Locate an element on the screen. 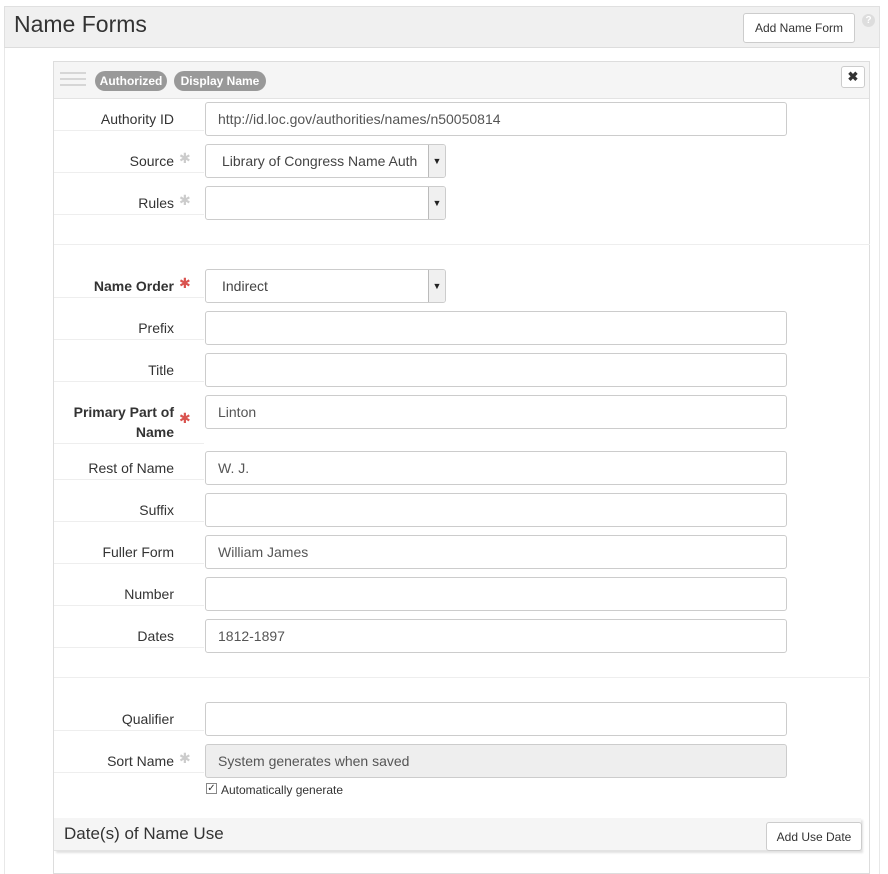 The width and height of the screenshot is (888, 874). close-icon: ✖ is located at coordinates (853, 76).